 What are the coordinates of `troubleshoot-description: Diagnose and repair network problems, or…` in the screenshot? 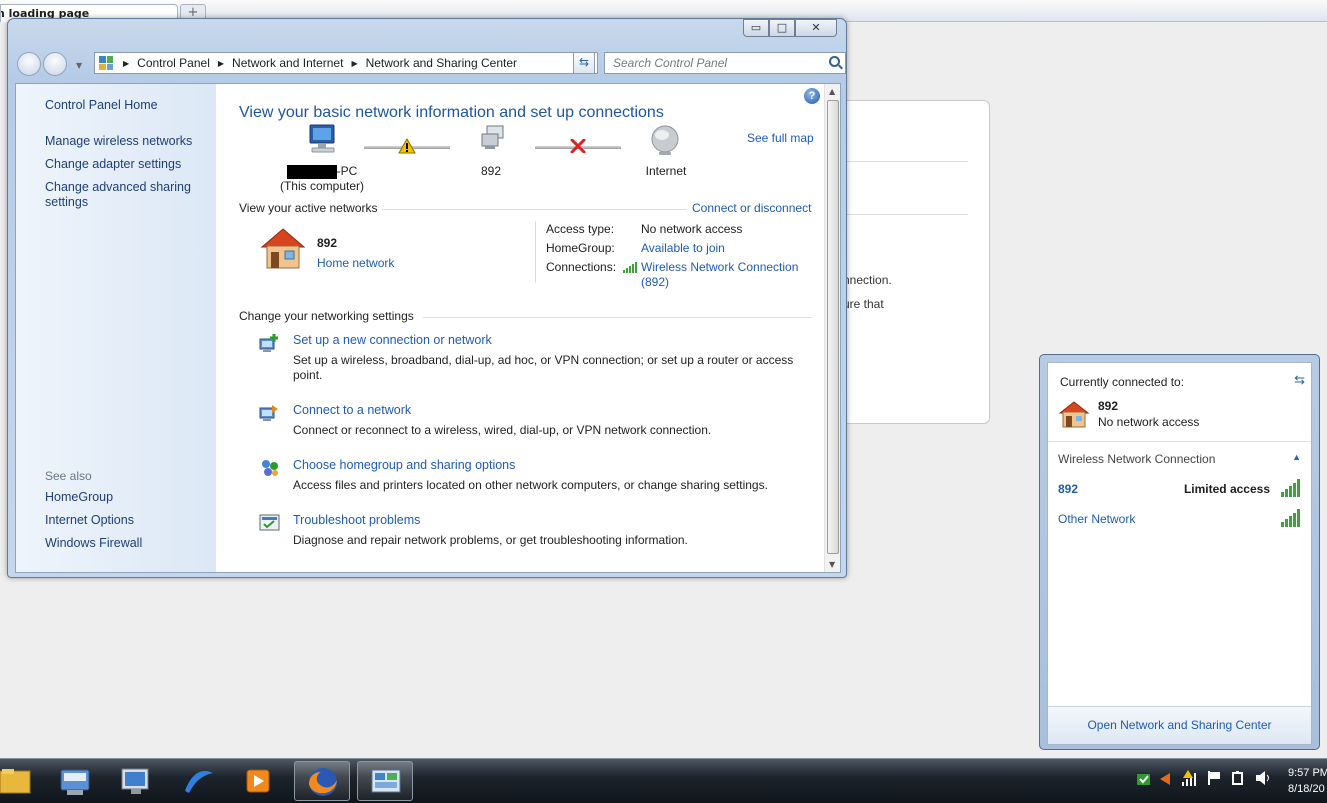 It's located at (490, 540).